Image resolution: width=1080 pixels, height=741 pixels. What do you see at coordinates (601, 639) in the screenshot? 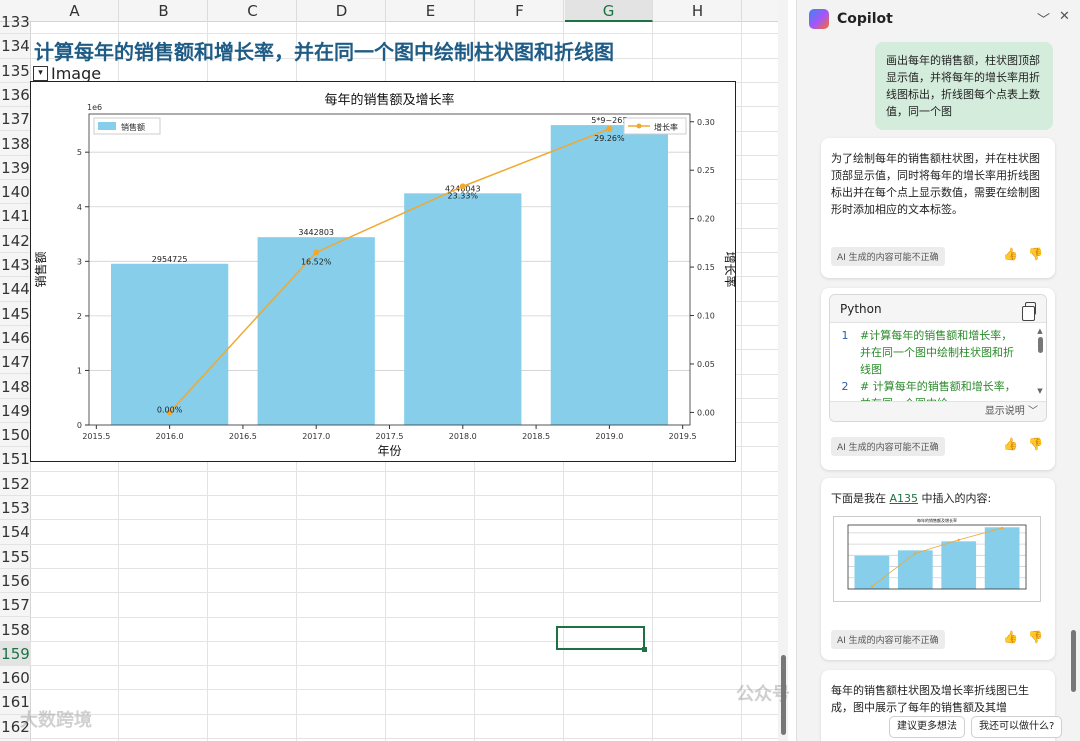
I see `selected-cell` at bounding box center [601, 639].